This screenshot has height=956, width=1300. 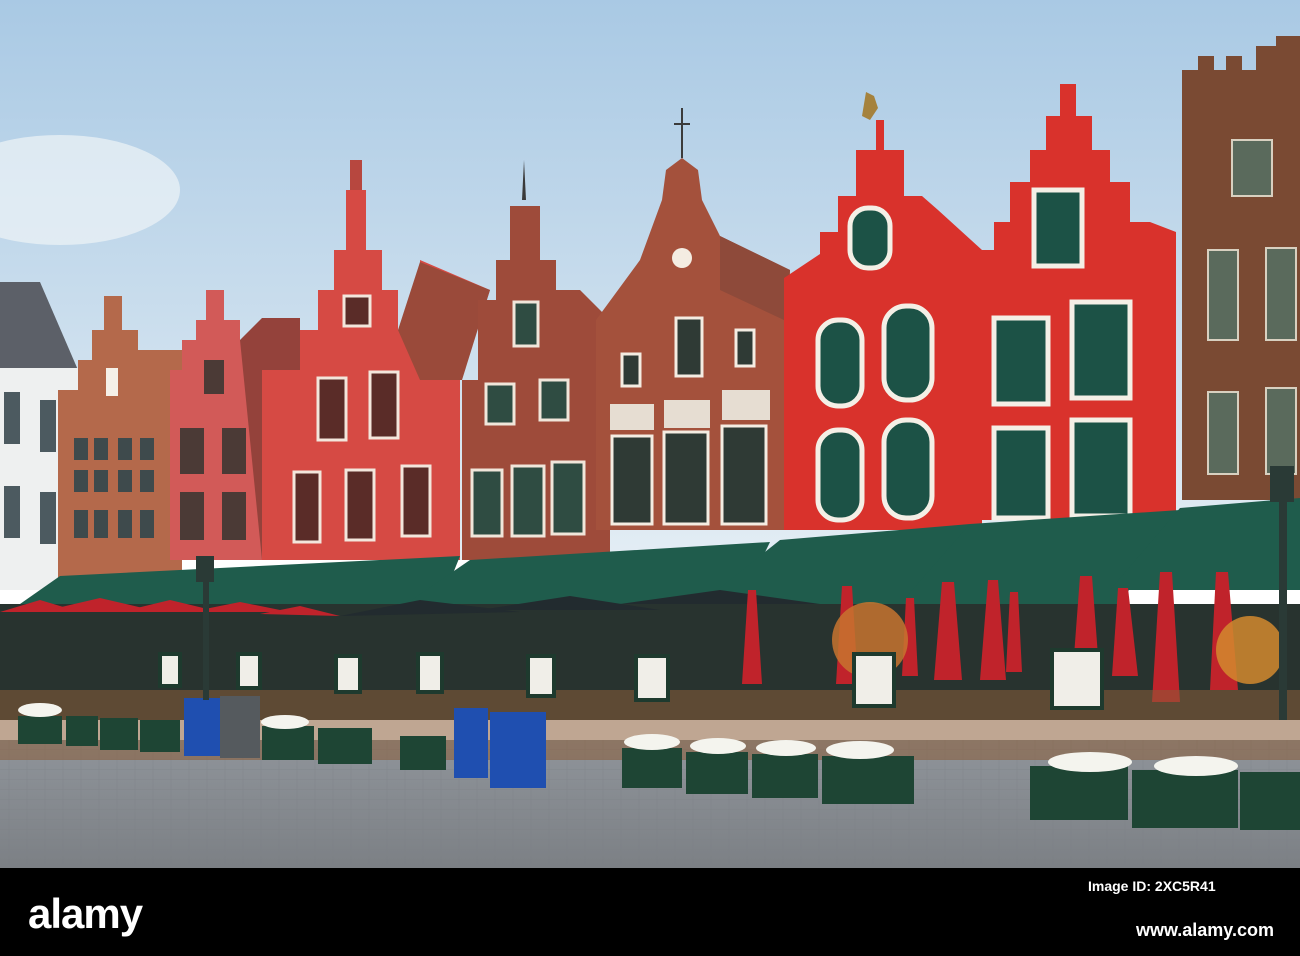 What do you see at coordinates (1250, 650) in the screenshot?
I see `tree-orange` at bounding box center [1250, 650].